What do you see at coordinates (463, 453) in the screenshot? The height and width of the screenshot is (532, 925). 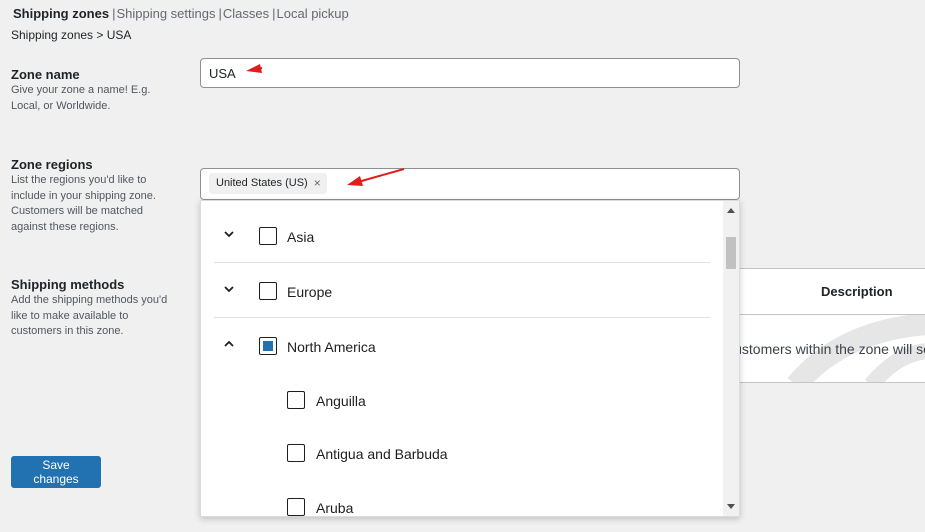 I see `region-option-antigua-and-barbuda: Antigua and Barbuda` at bounding box center [463, 453].